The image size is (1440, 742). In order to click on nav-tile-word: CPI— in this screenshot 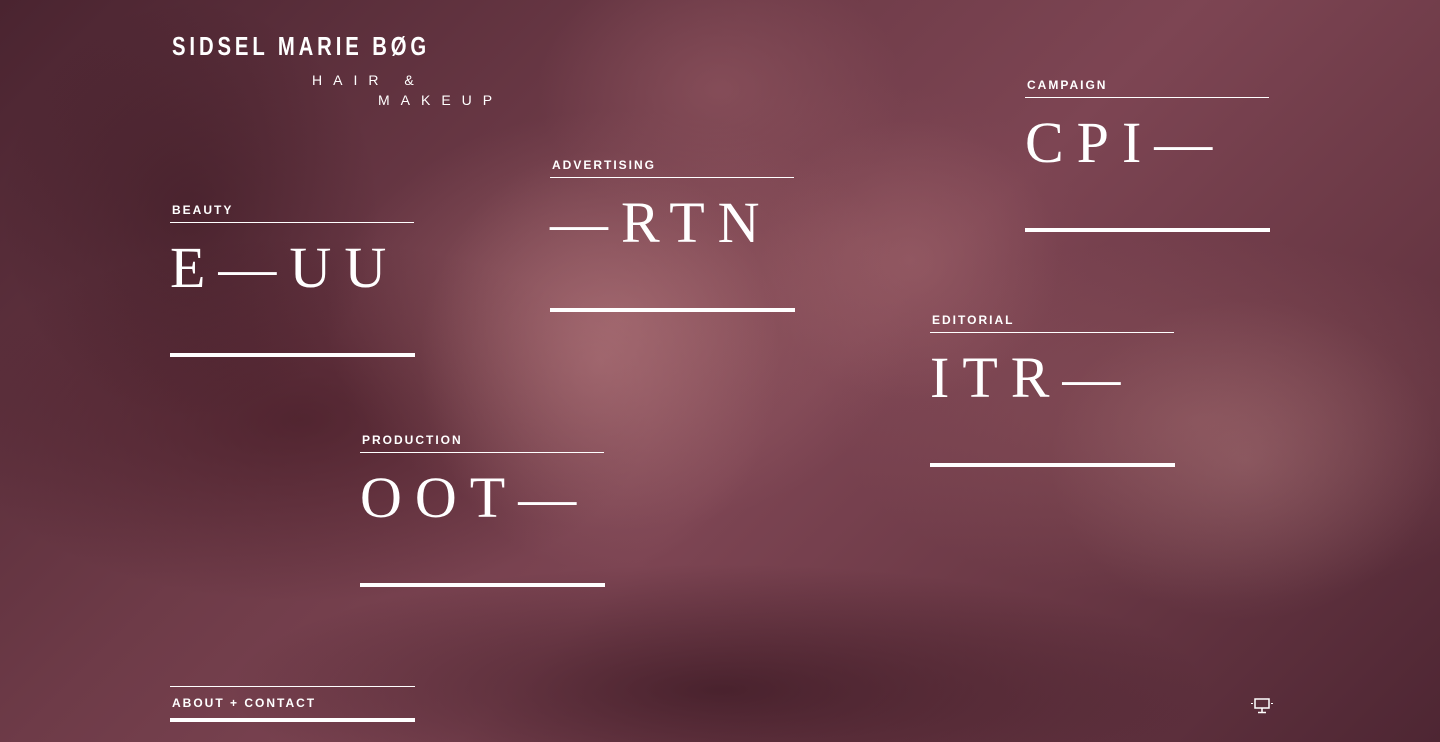, I will do `click(1125, 142)`.